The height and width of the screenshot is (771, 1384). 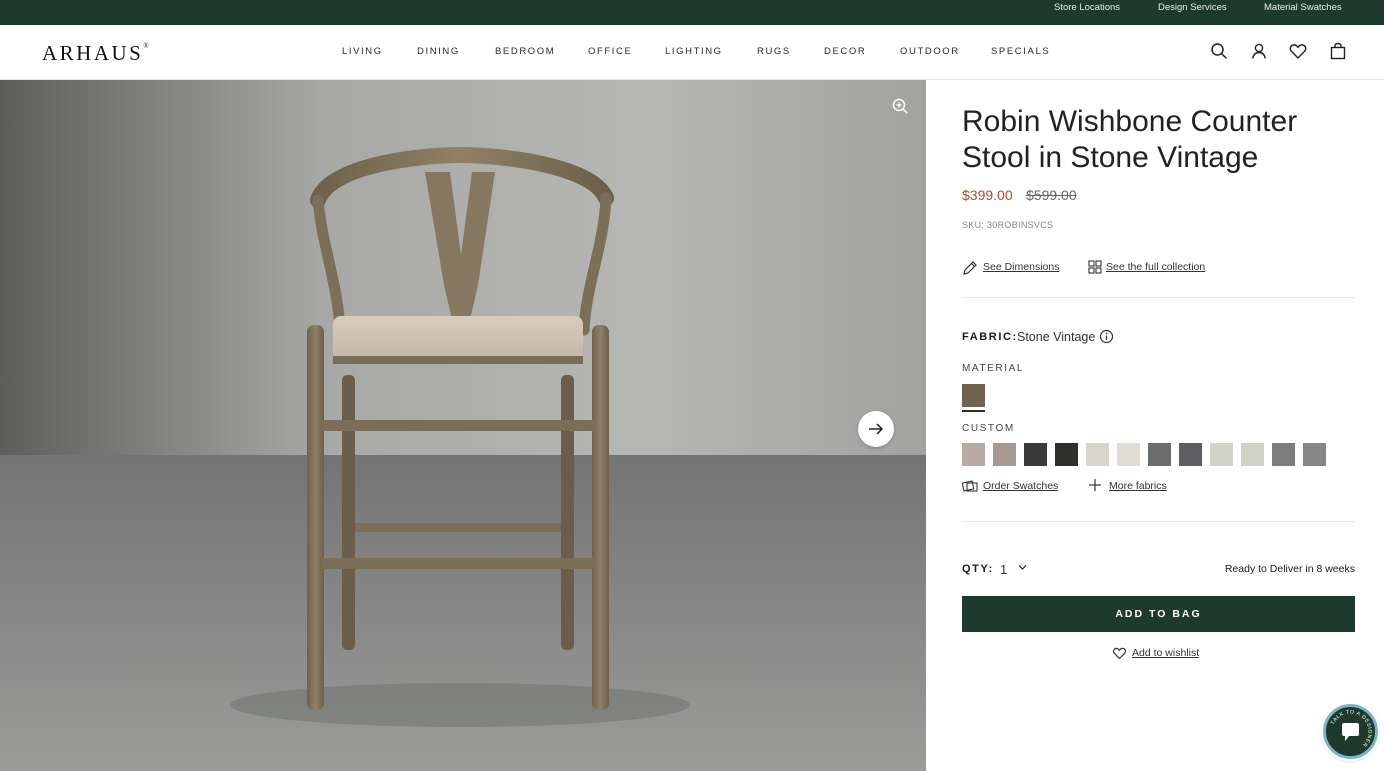 What do you see at coordinates (146, 46) in the screenshot?
I see `logo-registered-mark: ®` at bounding box center [146, 46].